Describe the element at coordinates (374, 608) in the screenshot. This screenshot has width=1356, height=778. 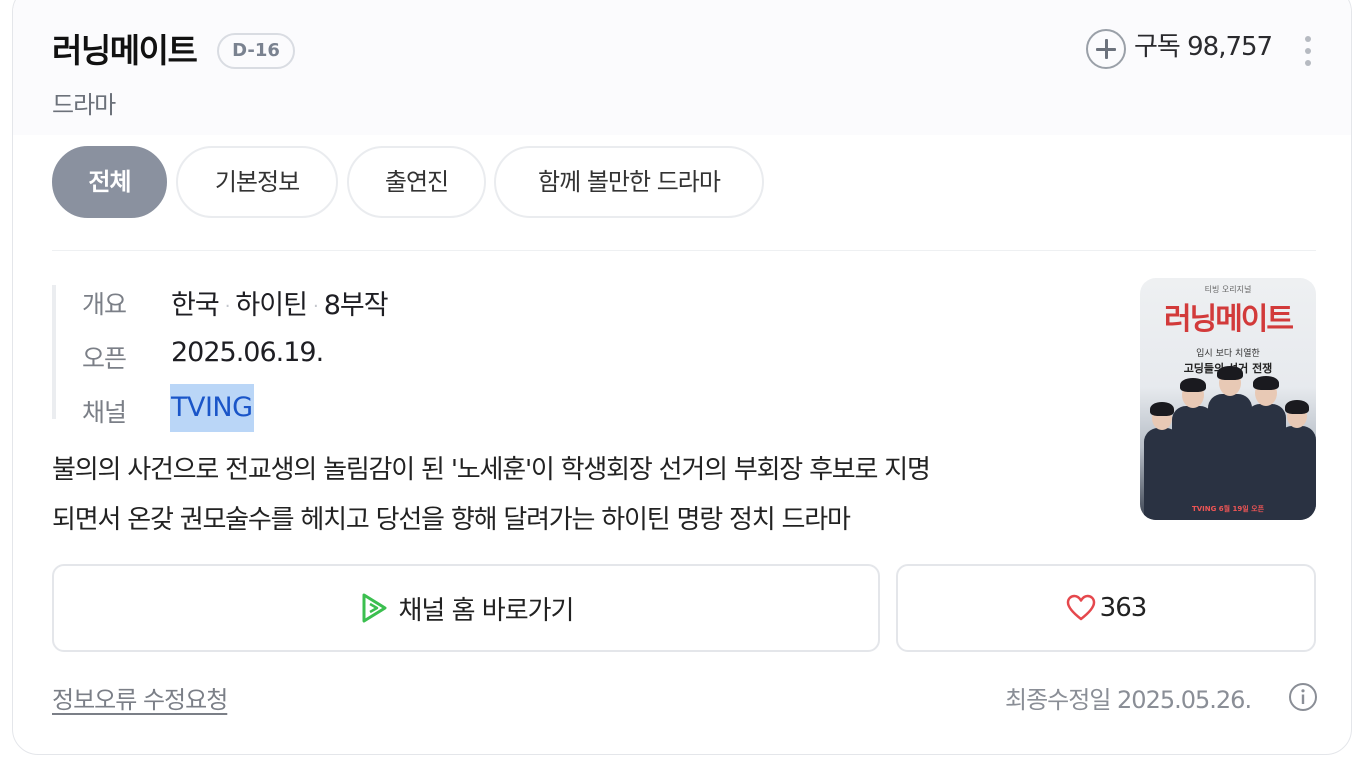
I see `play-icon` at that location.